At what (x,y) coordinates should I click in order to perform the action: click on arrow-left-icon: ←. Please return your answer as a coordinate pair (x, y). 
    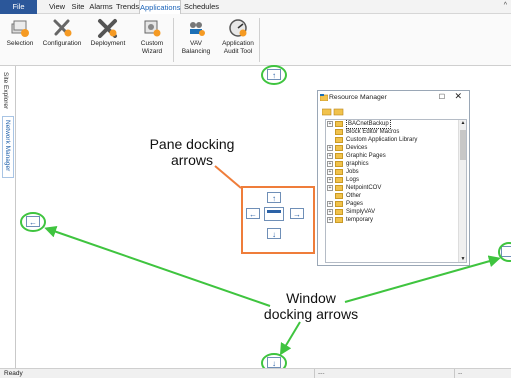
    Looking at the image, I should click on (33, 222).